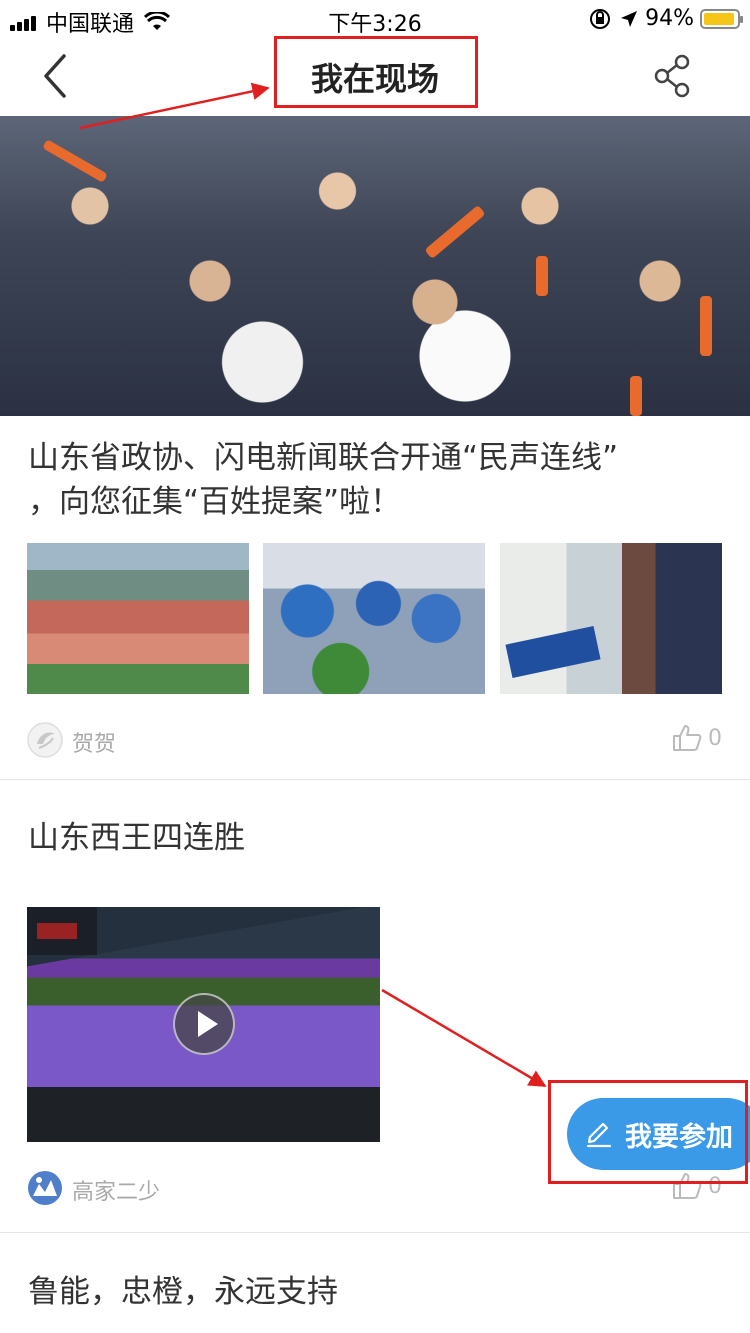 The width and height of the screenshot is (750, 1333). I want to click on post-thumbnail-buildings, so click(138, 618).